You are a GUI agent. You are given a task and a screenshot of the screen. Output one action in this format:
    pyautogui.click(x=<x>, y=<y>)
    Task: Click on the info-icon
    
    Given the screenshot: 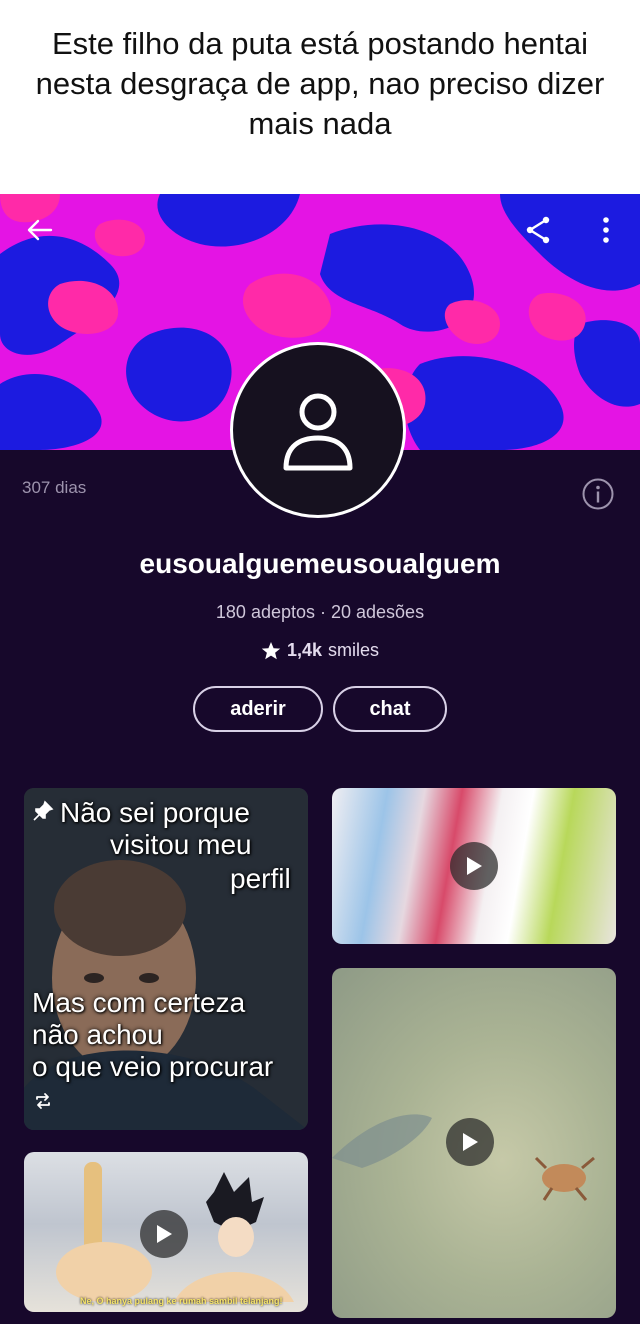 What is the action you would take?
    pyautogui.click(x=598, y=494)
    